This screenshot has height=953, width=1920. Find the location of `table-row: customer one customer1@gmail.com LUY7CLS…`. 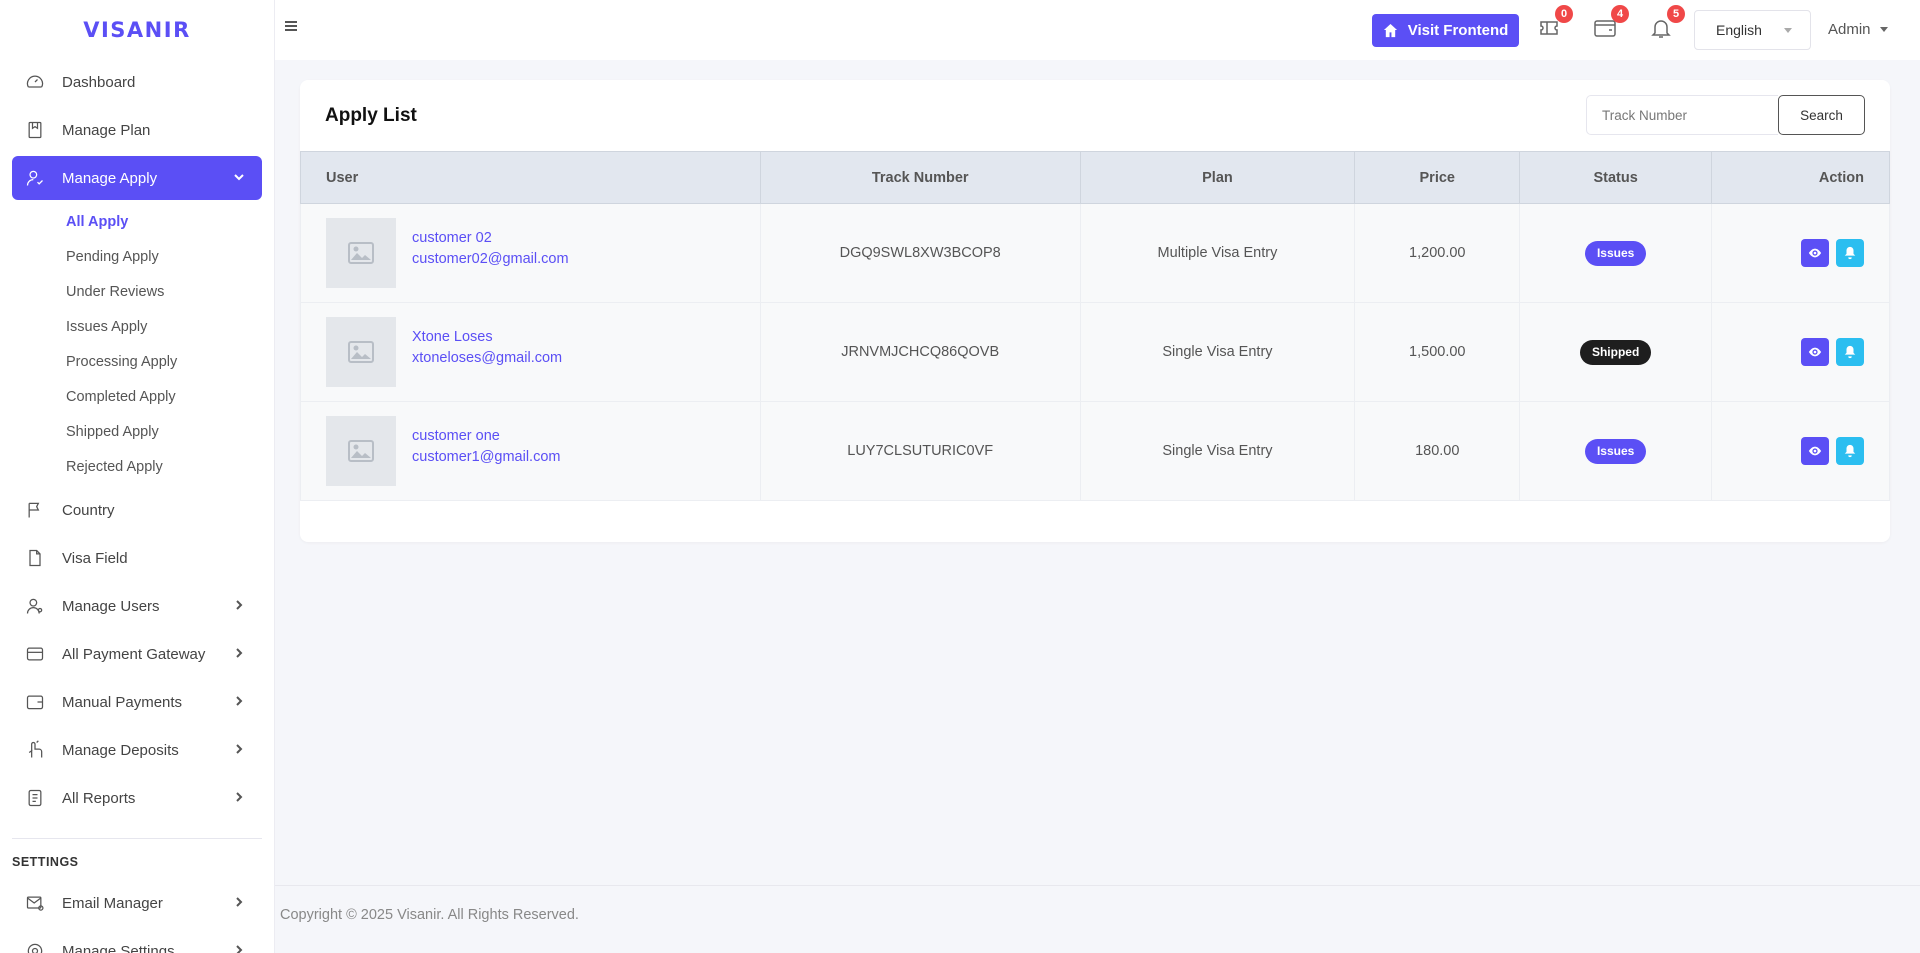

table-row: customer one customer1@gmail.com LUY7CLS… is located at coordinates (1095, 451).